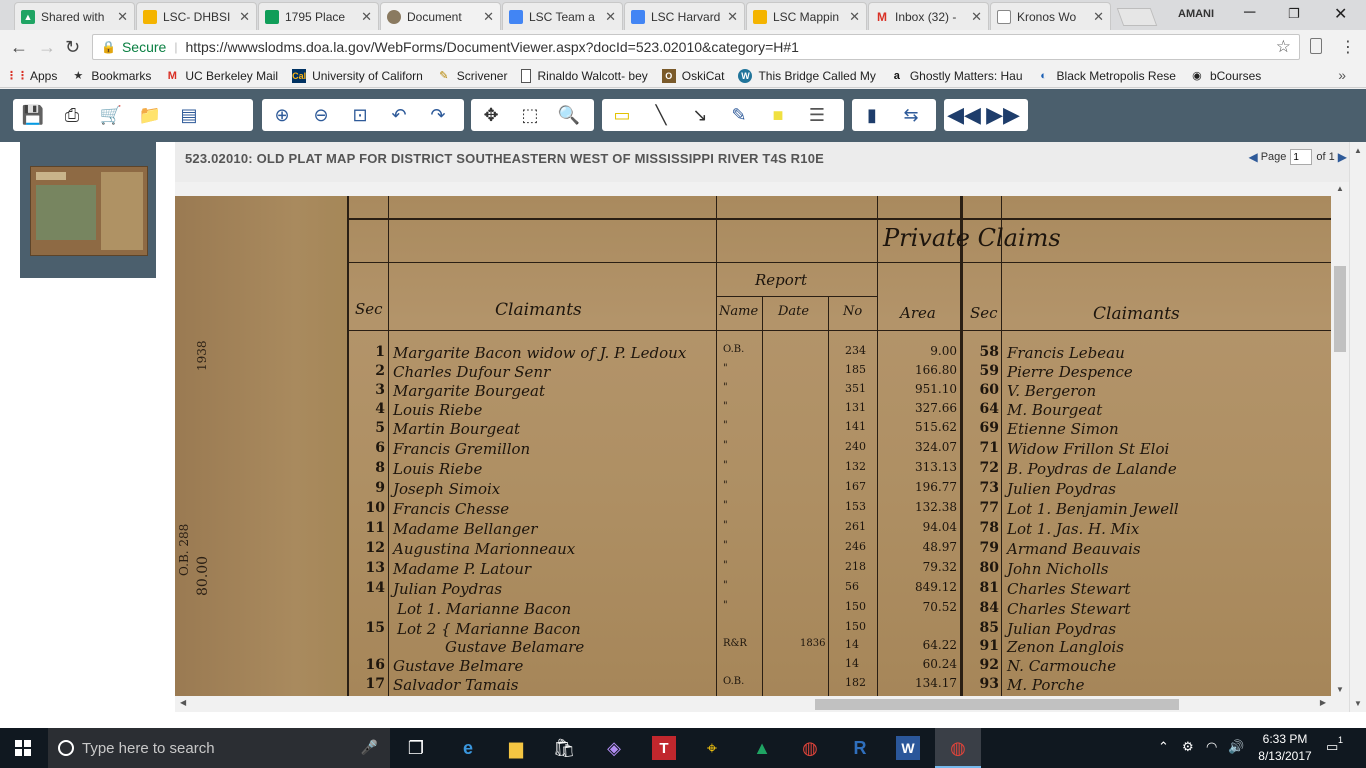 The height and width of the screenshot is (768, 1366). What do you see at coordinates (369, 747) in the screenshot?
I see `microphone-icon: 🎤` at bounding box center [369, 747].